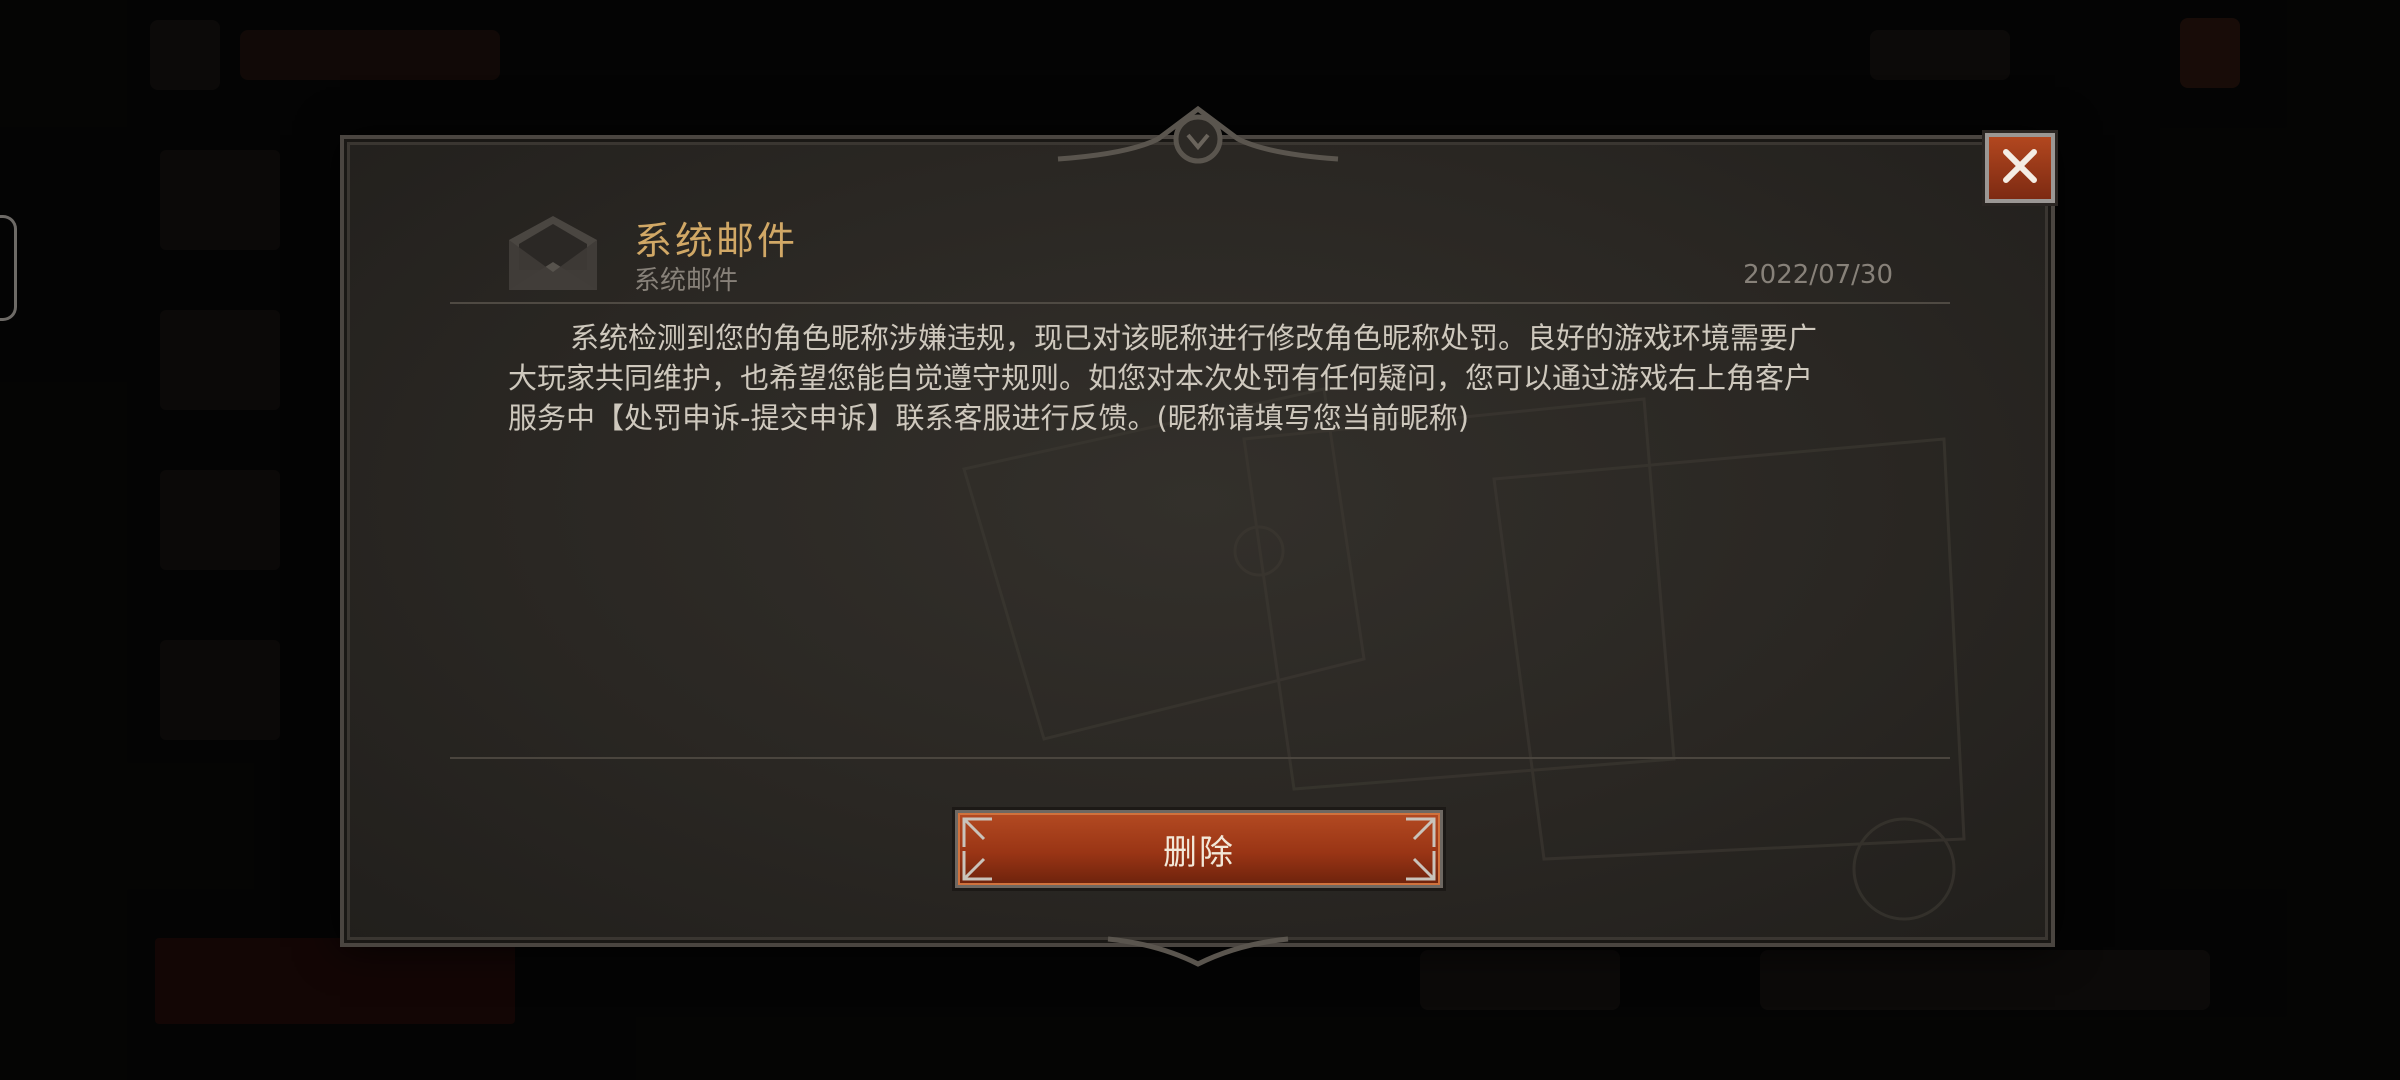 Image resolution: width=2400 pixels, height=1080 pixels. I want to click on mail-sender: 系统邮件, so click(686, 281).